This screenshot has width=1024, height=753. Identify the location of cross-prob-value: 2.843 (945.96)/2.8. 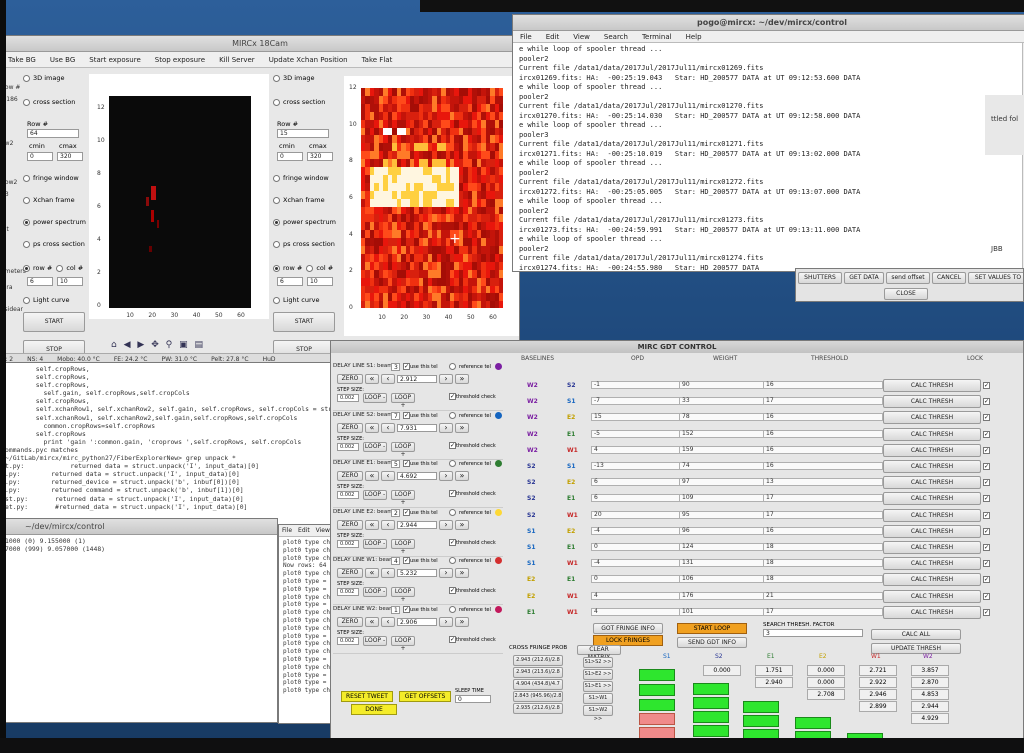
(538, 696).